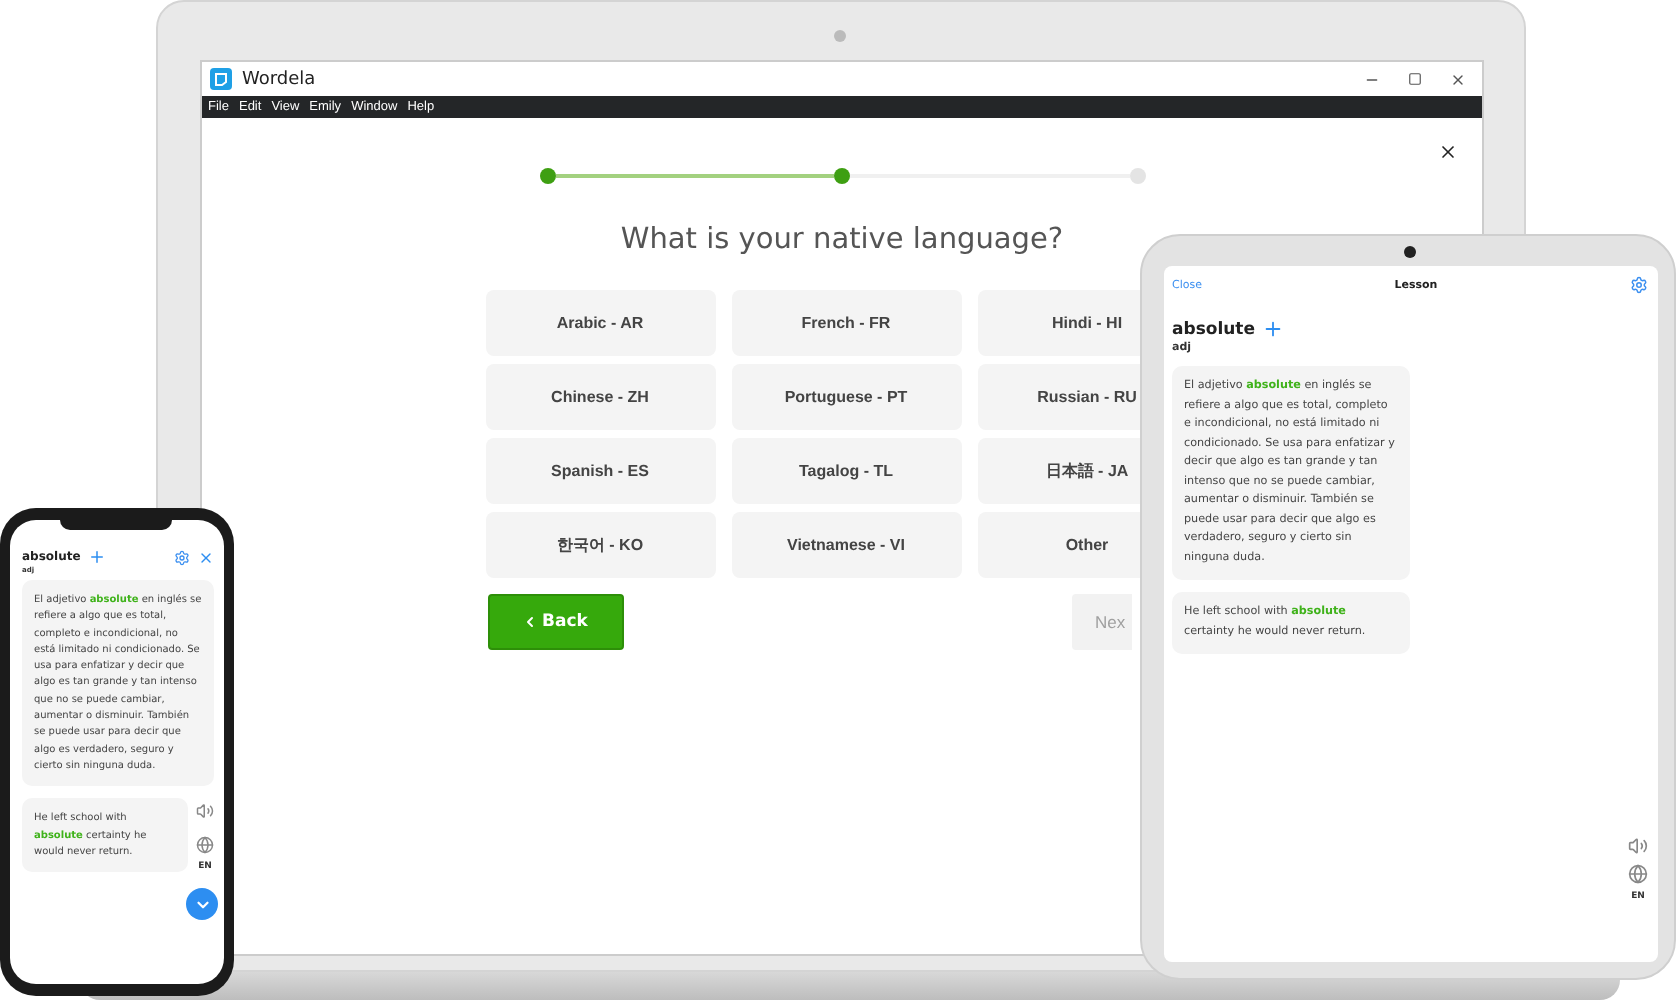 The width and height of the screenshot is (1680, 1000). Describe the element at coordinates (1061, 397) in the screenshot. I see `language-option: Russian - RU` at that location.